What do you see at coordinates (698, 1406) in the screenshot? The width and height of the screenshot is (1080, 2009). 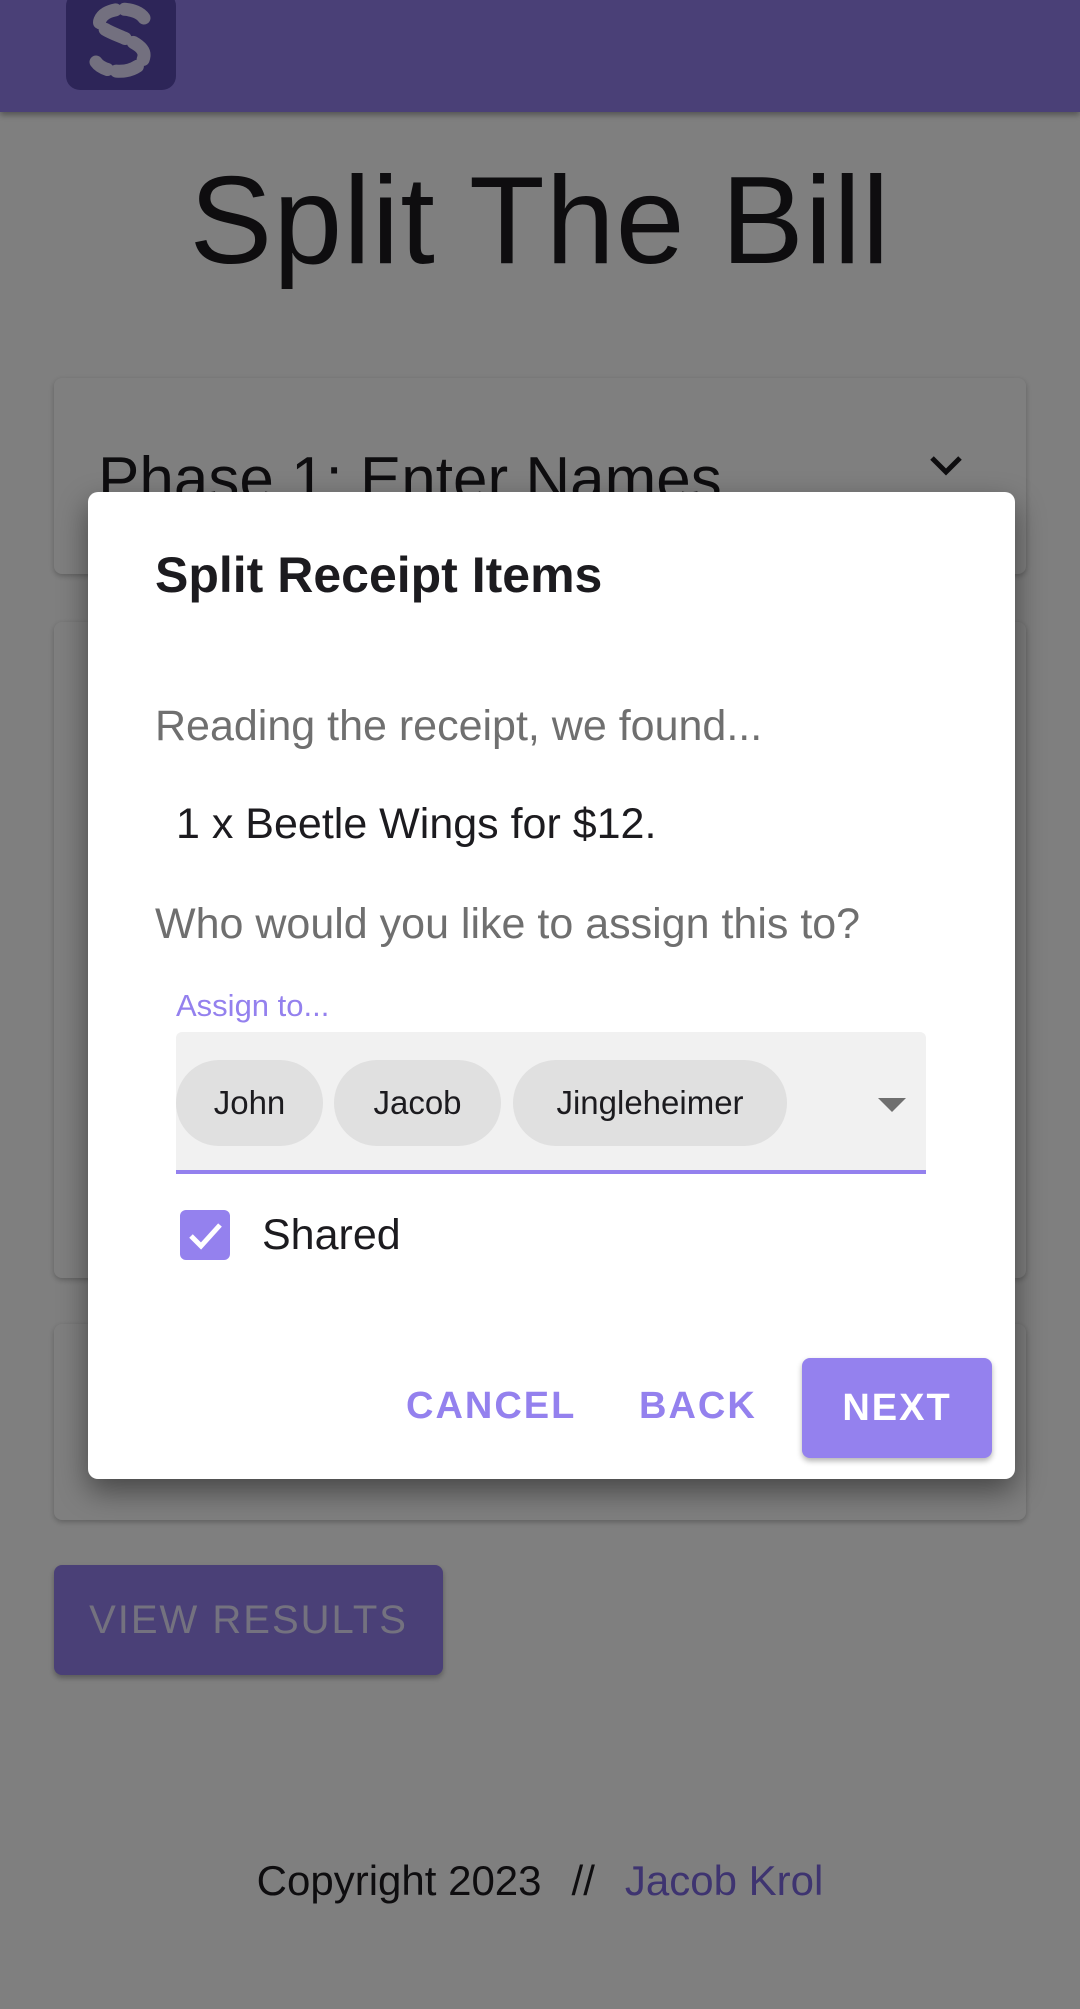 I see `back-button: BACK` at bounding box center [698, 1406].